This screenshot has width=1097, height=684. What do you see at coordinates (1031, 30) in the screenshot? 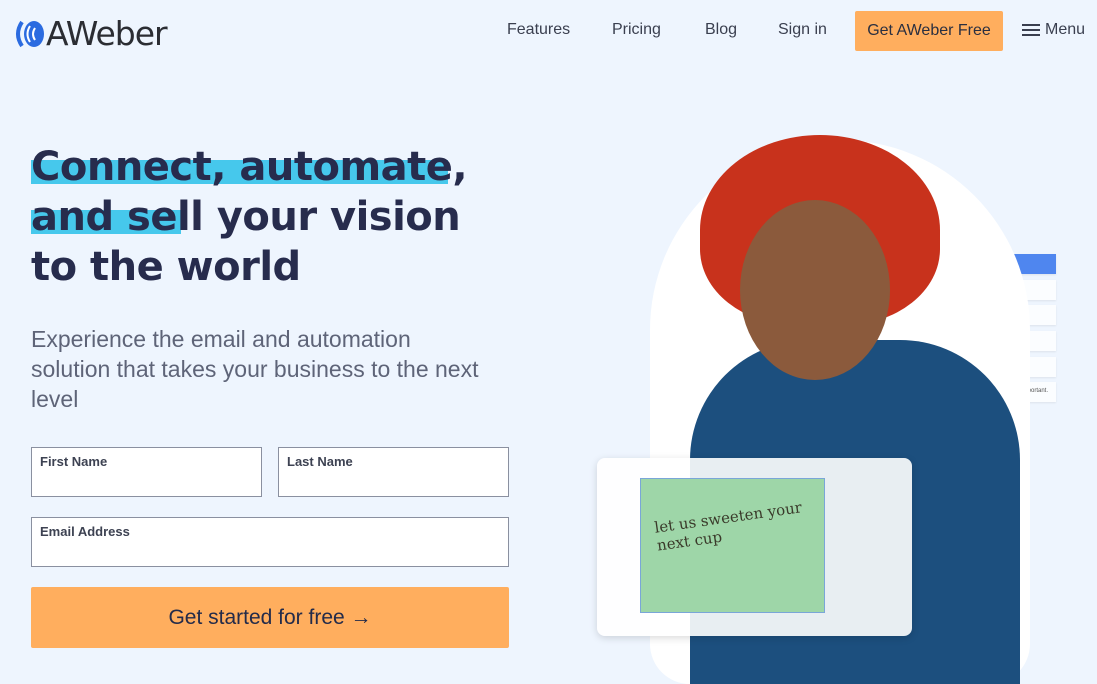
I see `hamburger-icon` at bounding box center [1031, 30].